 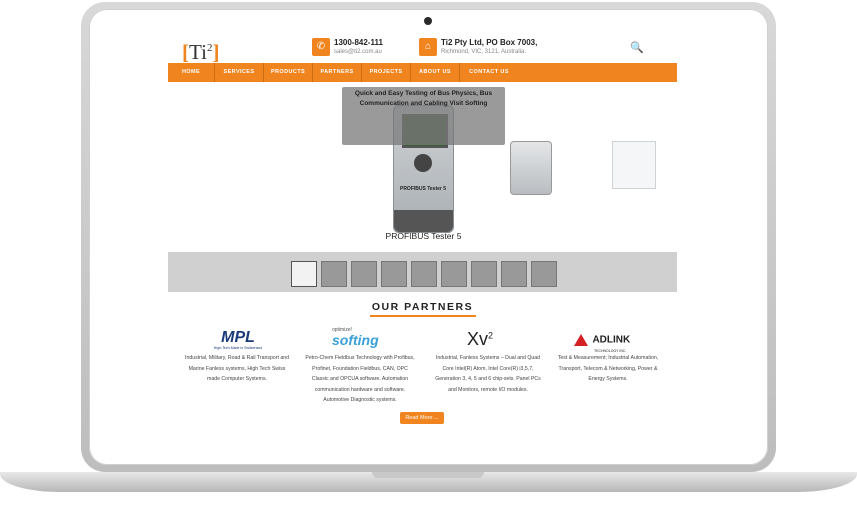 I want to click on header-email: sales@ti2.com.au, so click(x=358, y=52).